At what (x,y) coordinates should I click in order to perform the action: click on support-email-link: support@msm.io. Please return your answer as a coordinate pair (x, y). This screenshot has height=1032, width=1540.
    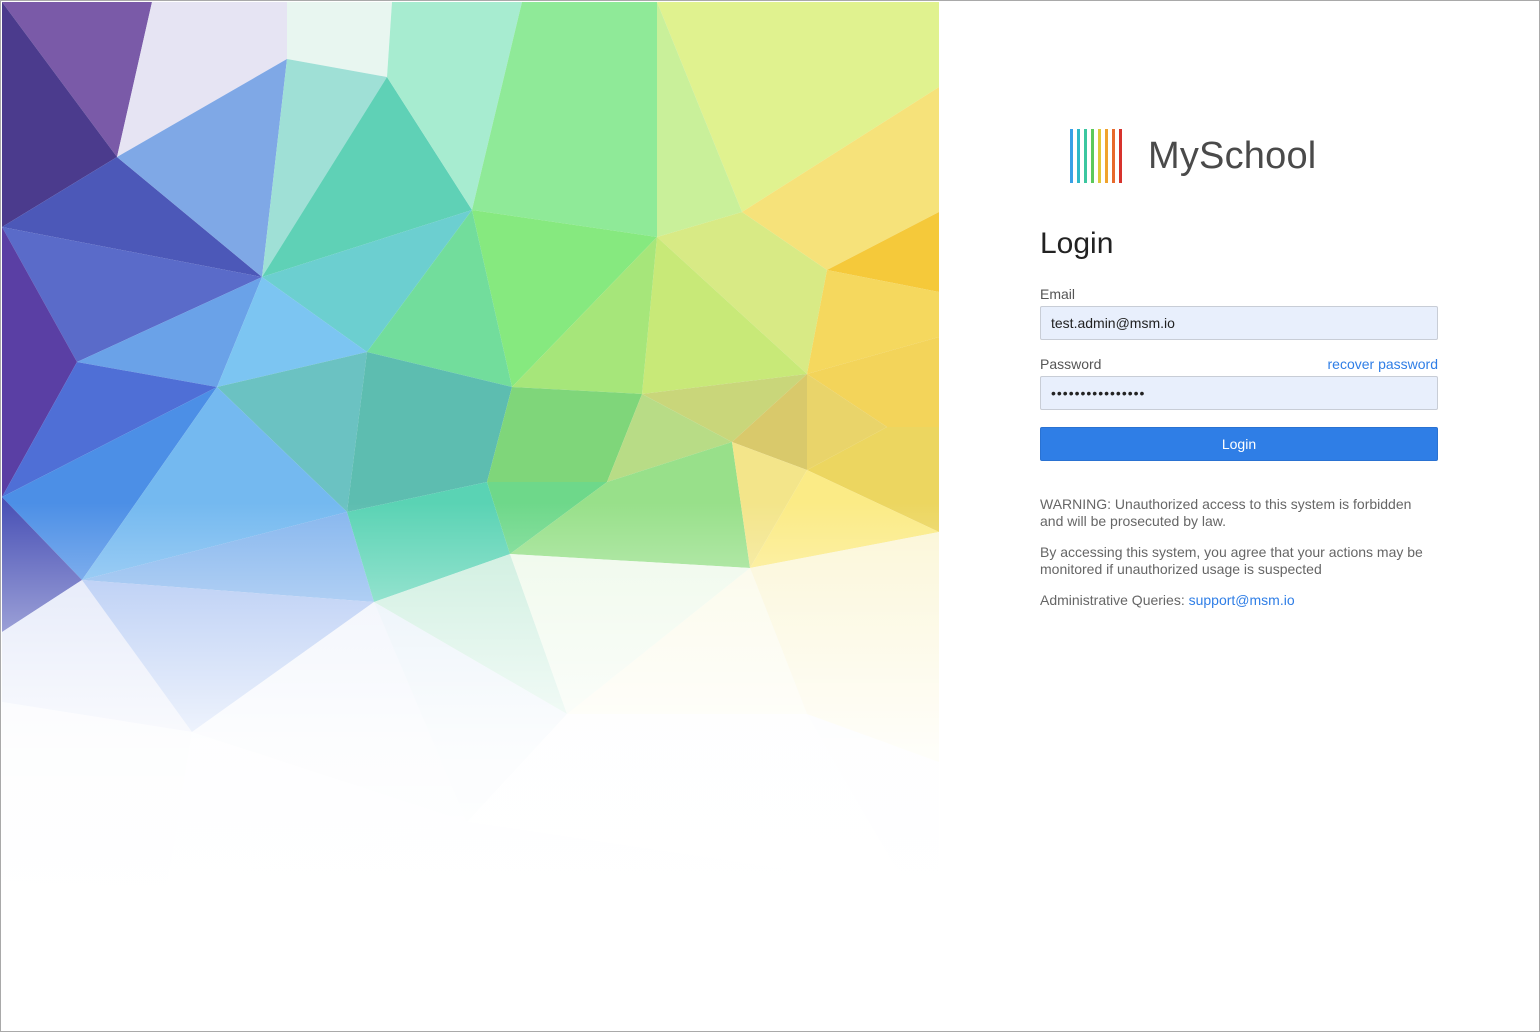
    Looking at the image, I should click on (1242, 600).